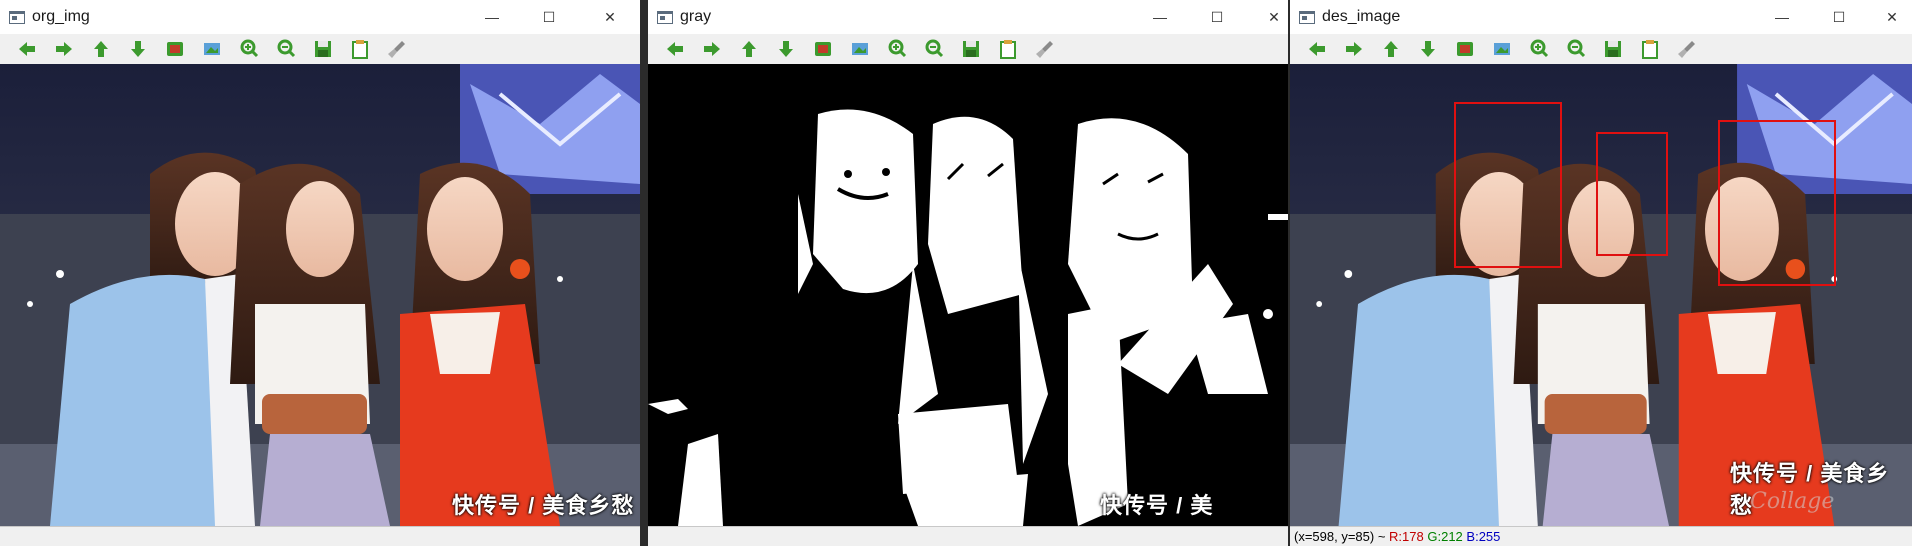  Describe the element at coordinates (1792, 501) in the screenshot. I see `watermark-text: Collage` at that location.